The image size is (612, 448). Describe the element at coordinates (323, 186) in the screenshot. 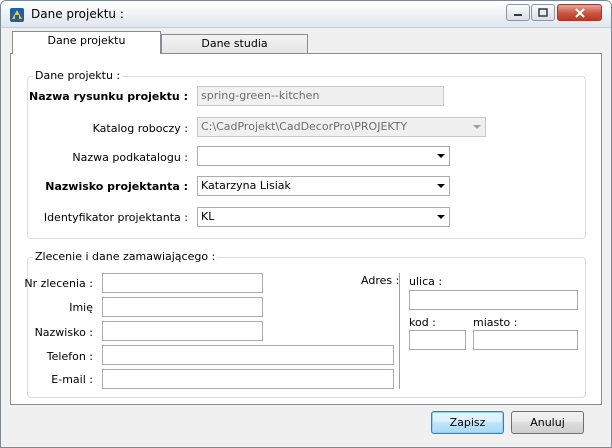

I see `designer-select: Katarzyna Lisiak` at that location.